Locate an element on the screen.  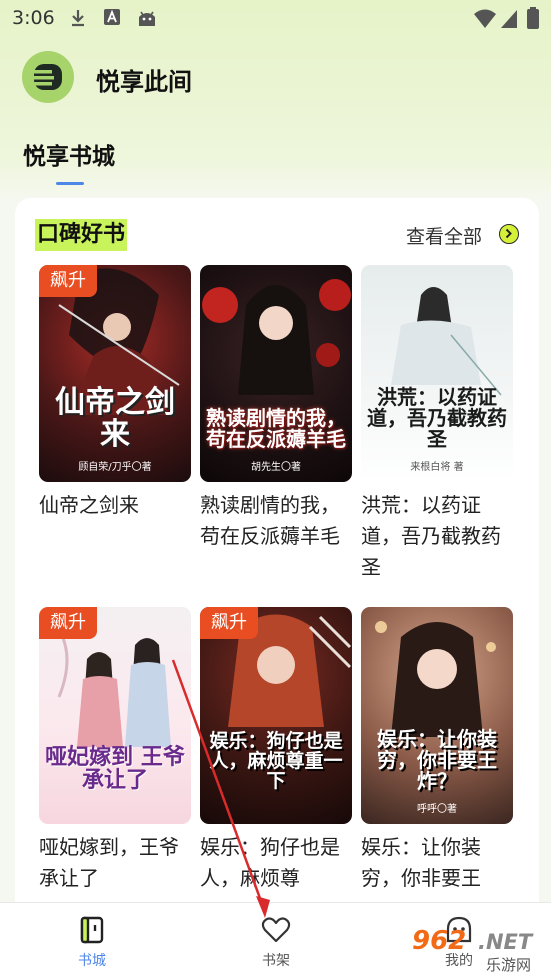
status-time: 3:06 is located at coordinates (33, 18).